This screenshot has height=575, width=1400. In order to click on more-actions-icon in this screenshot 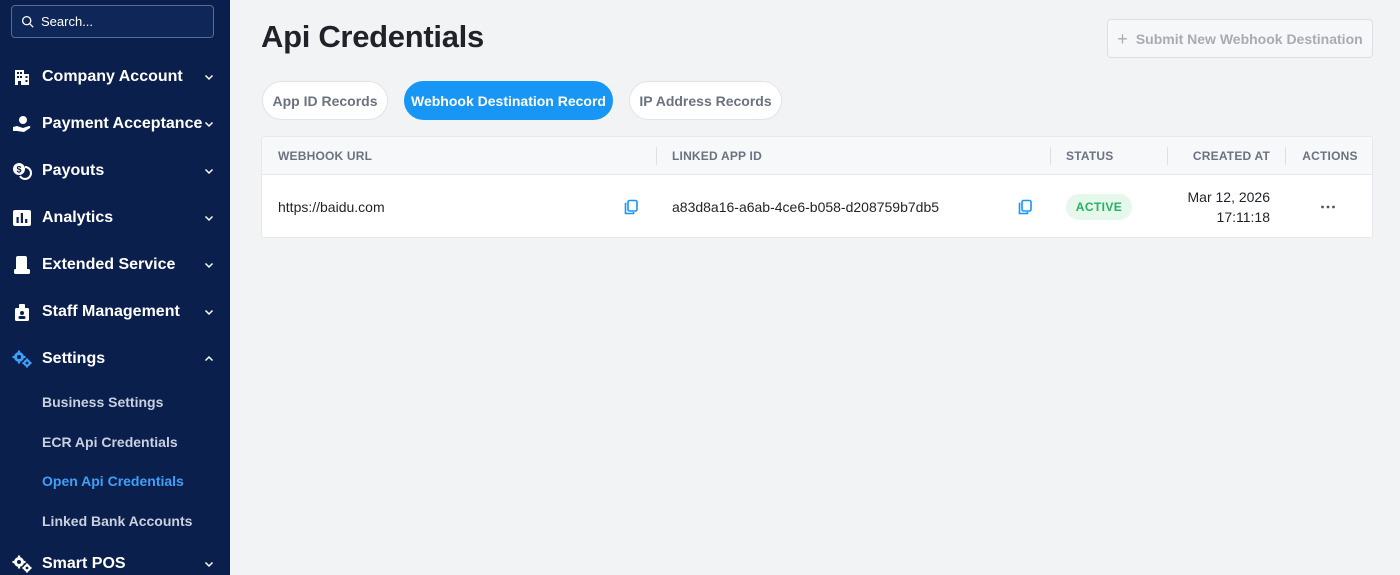, I will do `click(1328, 207)`.